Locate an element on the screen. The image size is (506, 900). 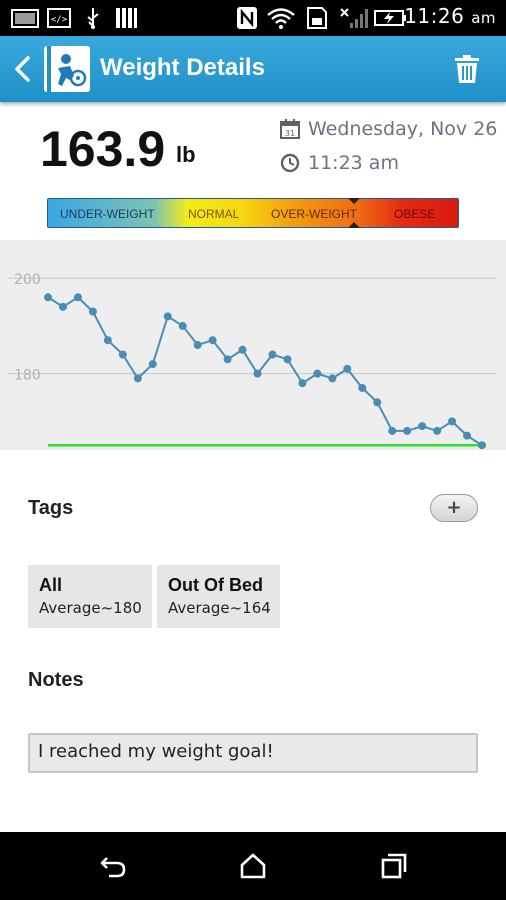
tags-title: Tags is located at coordinates (51, 508).